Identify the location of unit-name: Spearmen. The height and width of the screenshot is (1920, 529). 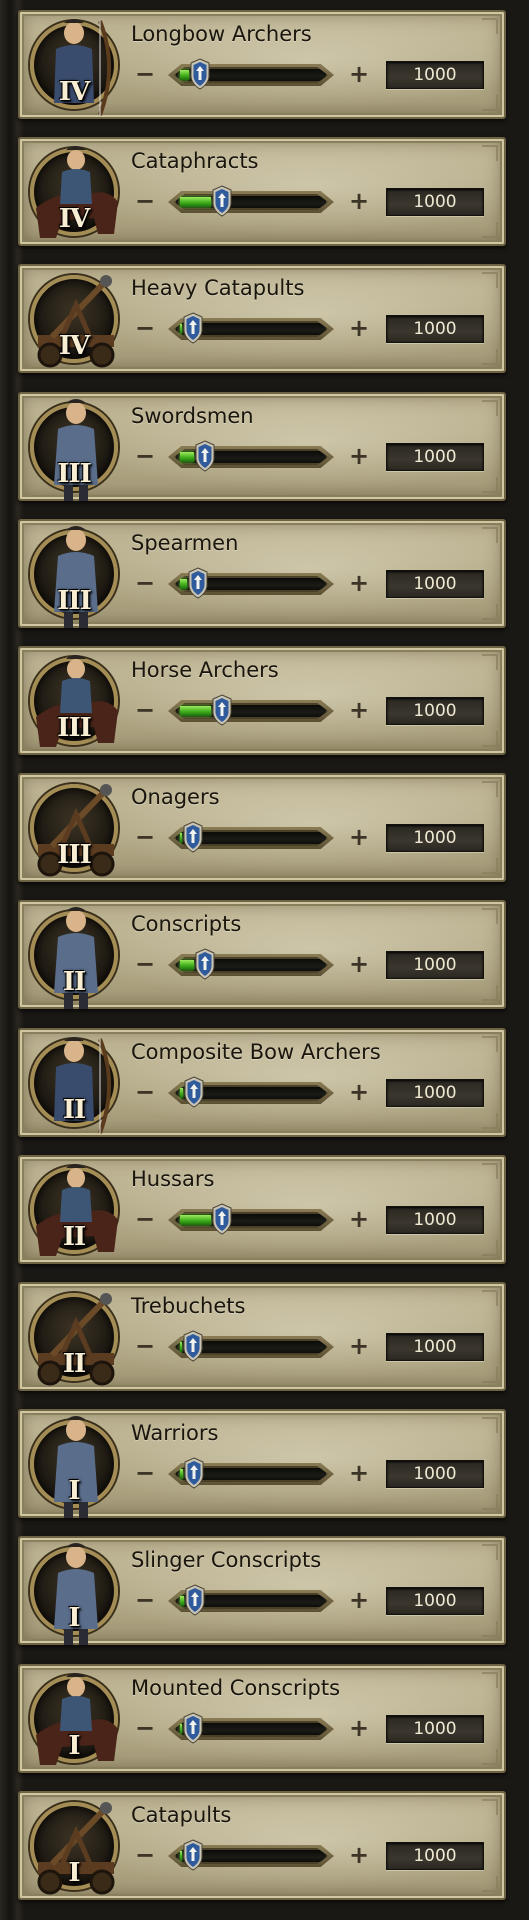
(185, 543).